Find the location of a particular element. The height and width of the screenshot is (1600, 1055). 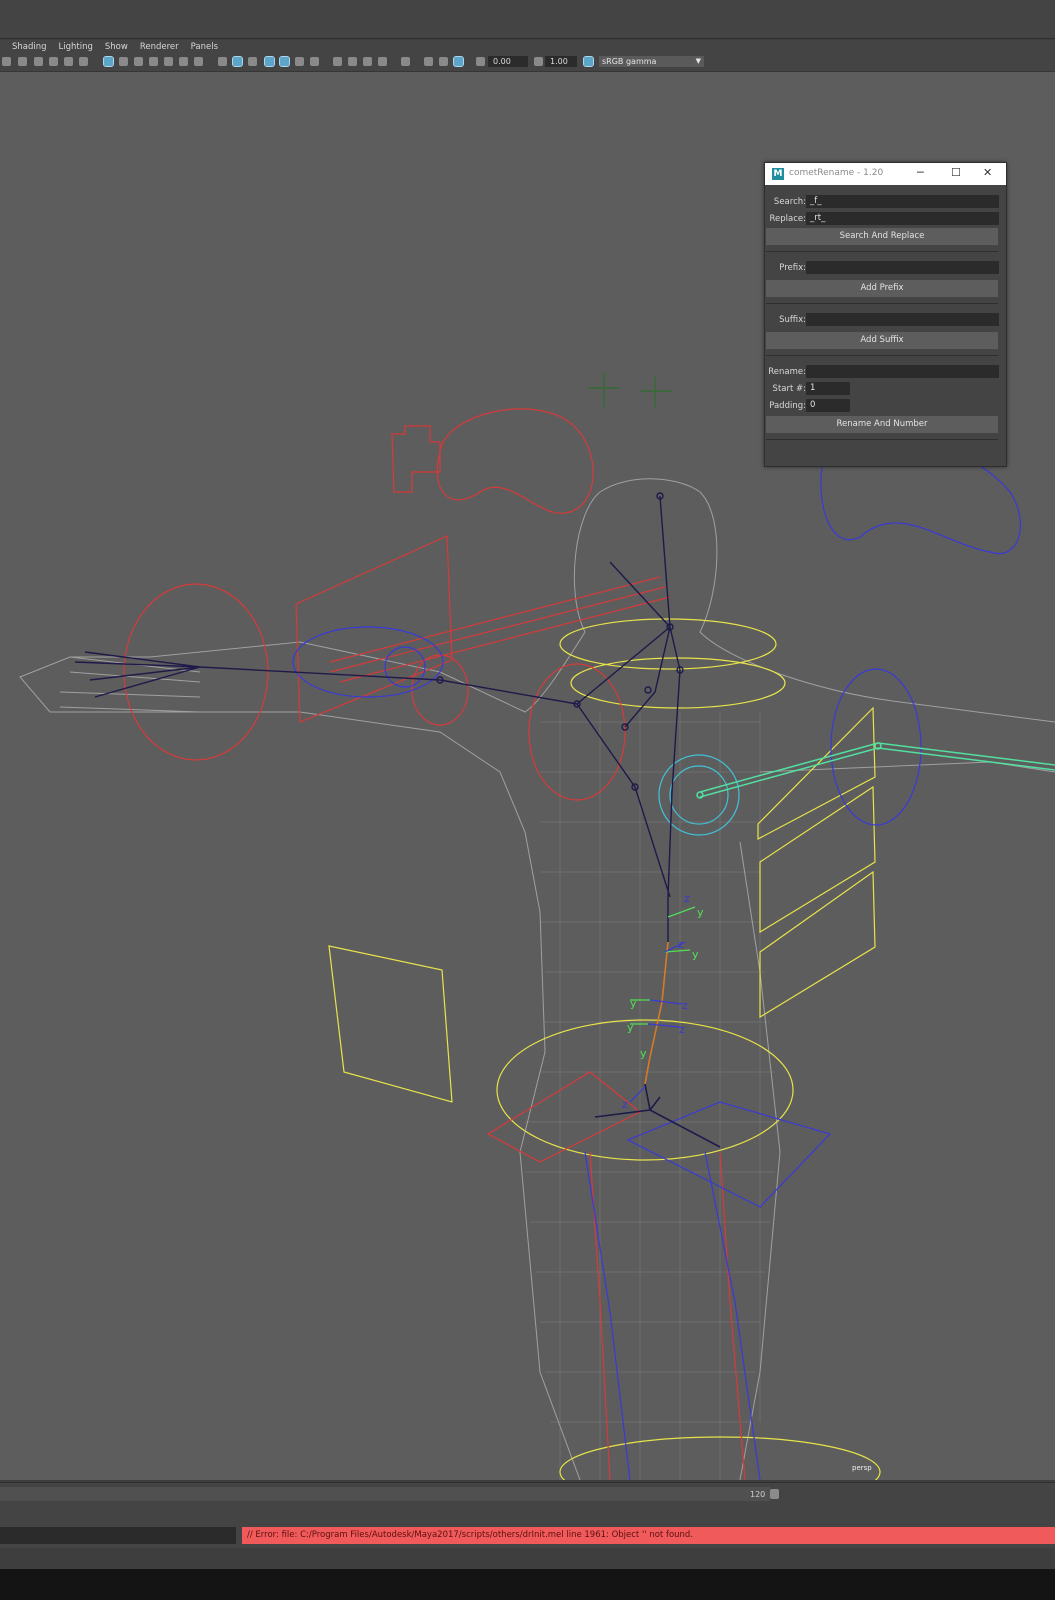

camera-label: persp is located at coordinates (862, 1468).